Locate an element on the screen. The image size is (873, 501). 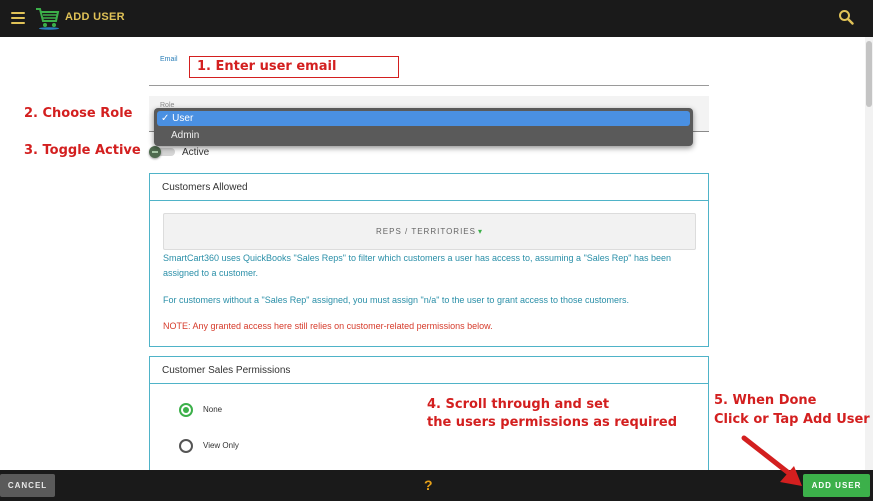
role-option-user: ✓ User is located at coordinates (423, 118).